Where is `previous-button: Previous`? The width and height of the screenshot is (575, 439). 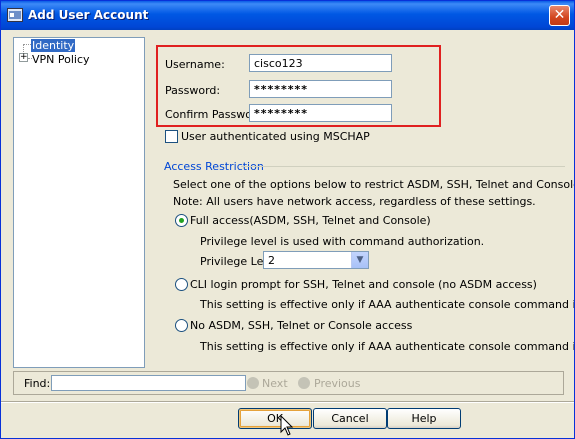
previous-button: Previous is located at coordinates (337, 383).